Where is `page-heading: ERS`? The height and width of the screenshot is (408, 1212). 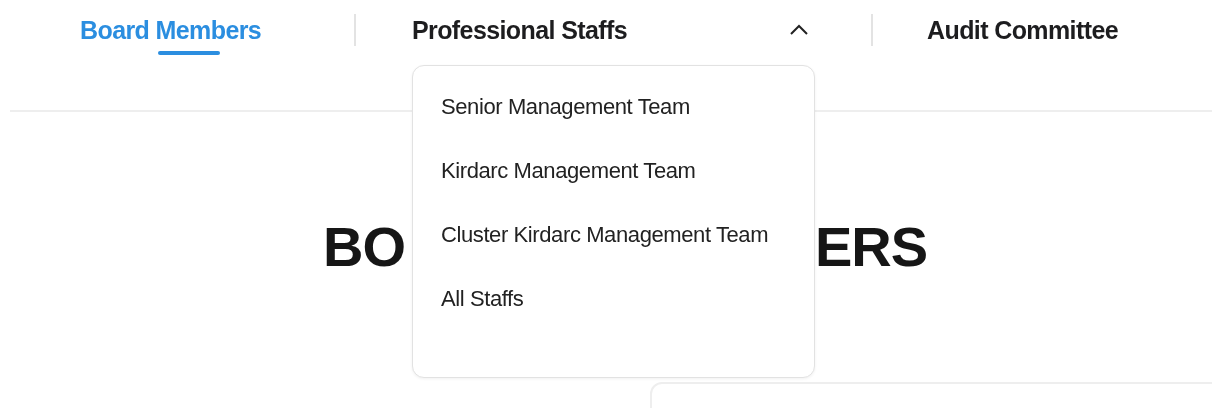
page-heading: ERS is located at coordinates (871, 247).